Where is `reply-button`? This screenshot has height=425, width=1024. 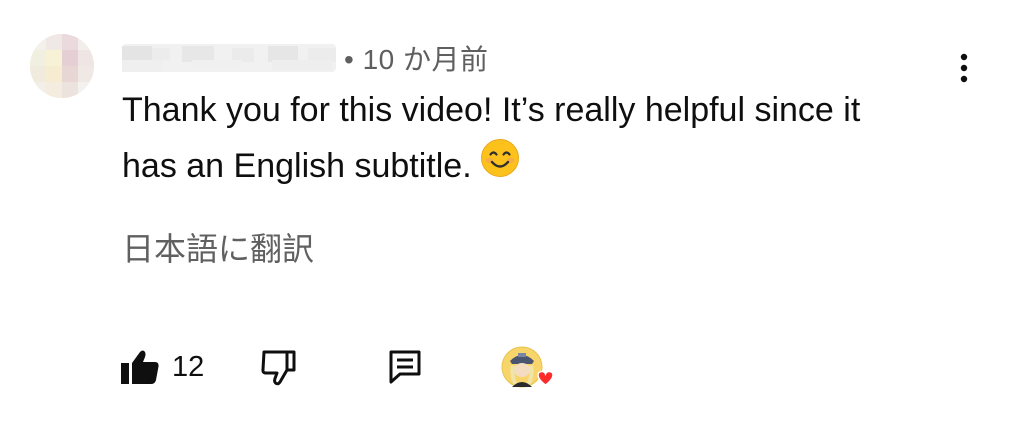
reply-button is located at coordinates (405, 369).